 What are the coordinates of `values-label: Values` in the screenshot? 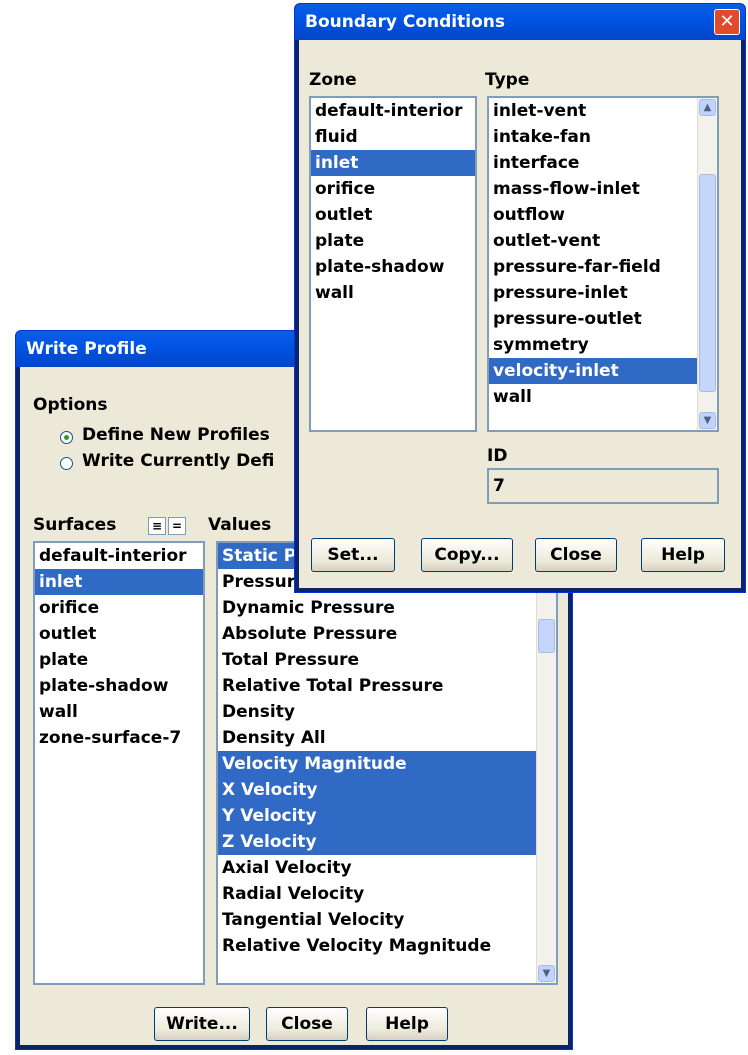 It's located at (240, 525).